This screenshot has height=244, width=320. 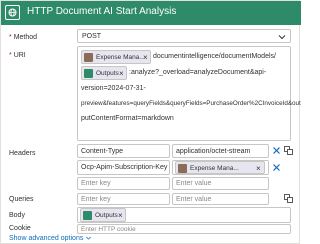 I want to click on cookie-label: Cookie, so click(x=20, y=228).